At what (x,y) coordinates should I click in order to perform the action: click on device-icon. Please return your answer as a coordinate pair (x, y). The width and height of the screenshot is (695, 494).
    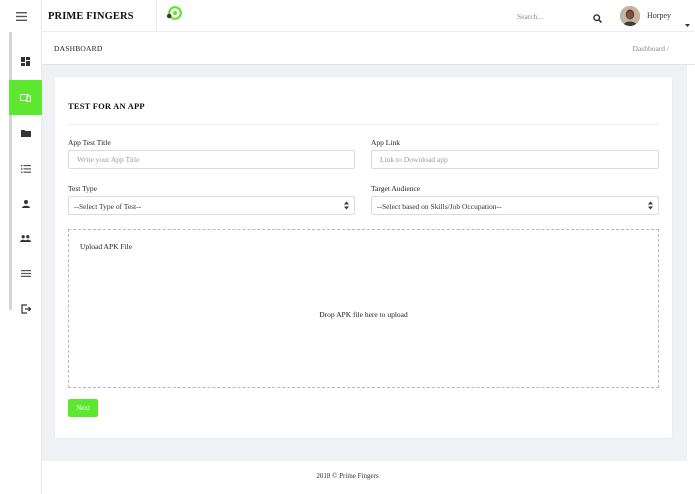
    Looking at the image, I should click on (25, 97).